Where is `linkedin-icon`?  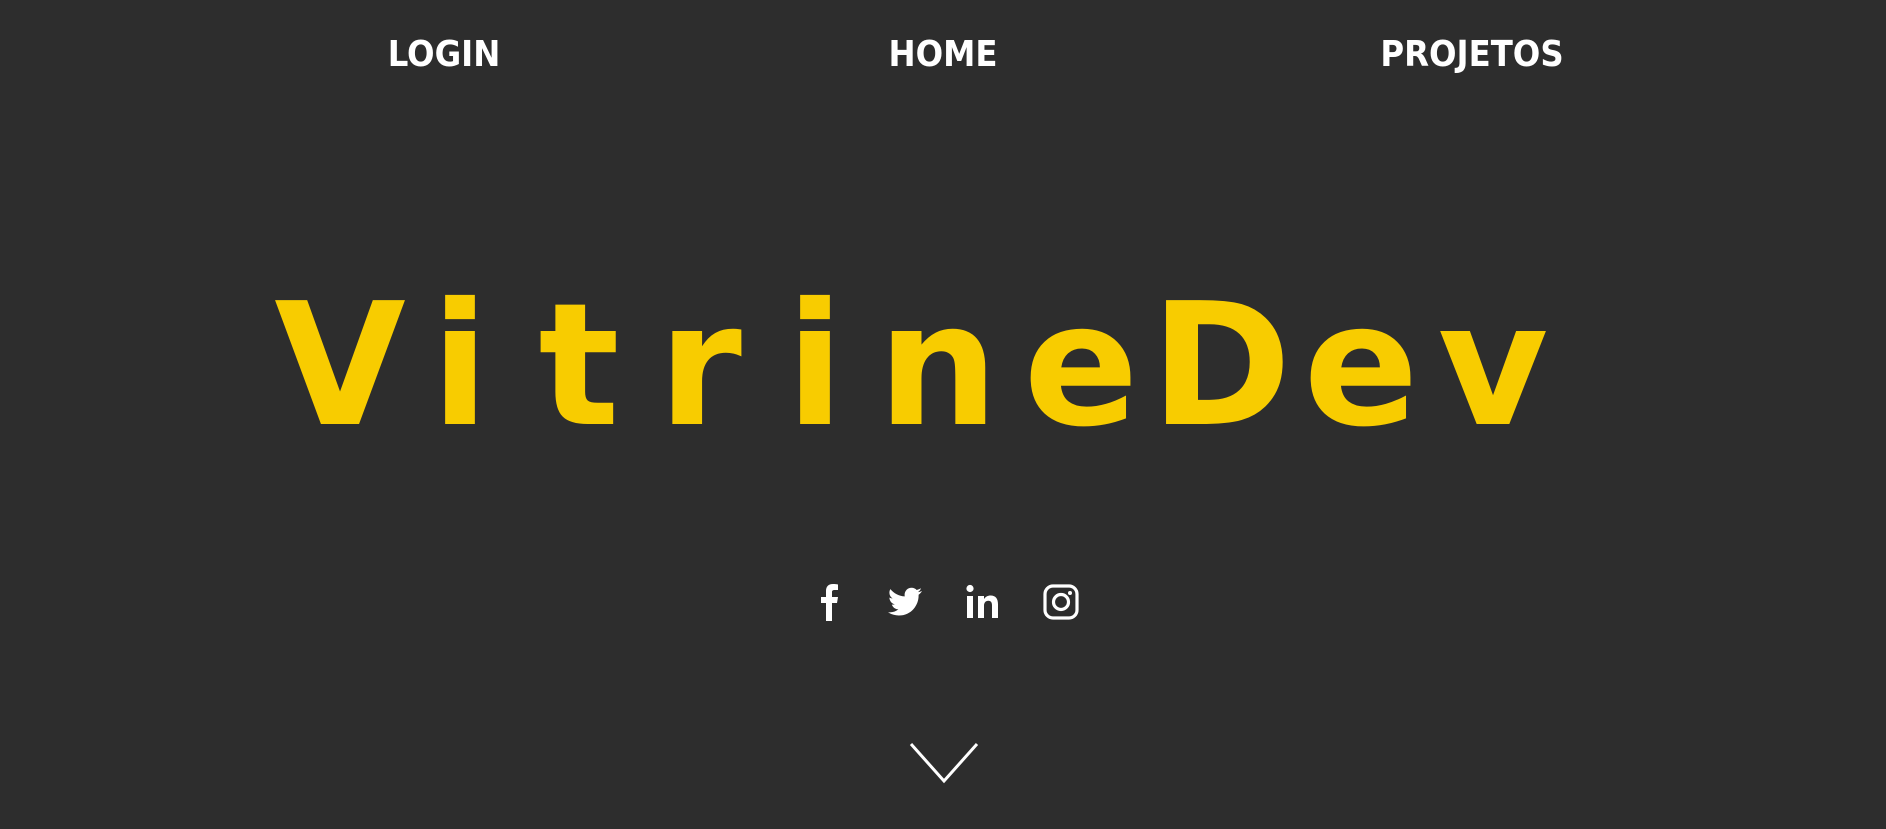 linkedin-icon is located at coordinates (983, 602).